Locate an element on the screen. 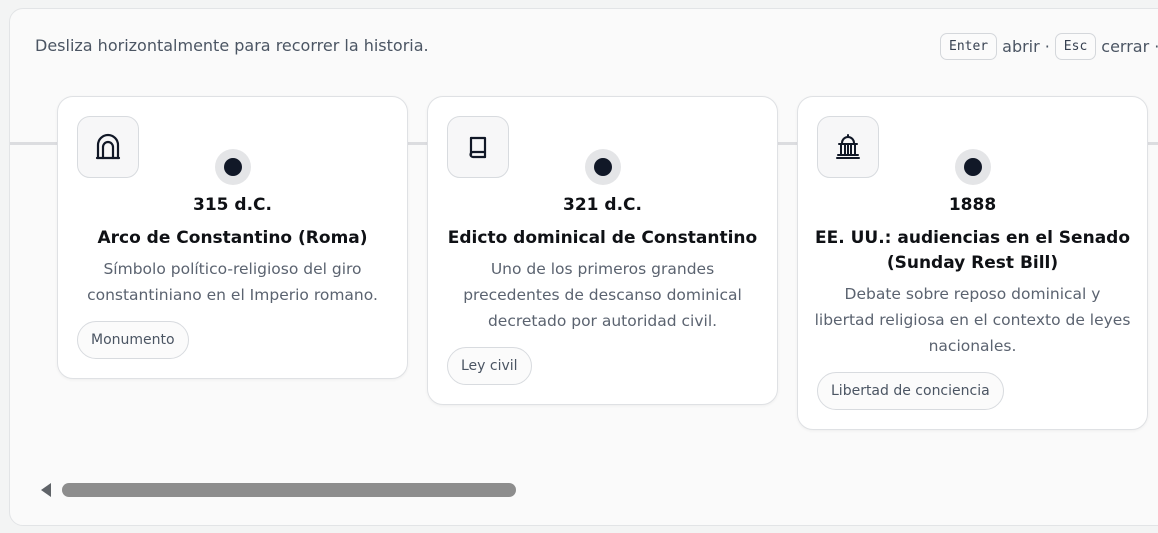  capitol-icon is located at coordinates (848, 147).